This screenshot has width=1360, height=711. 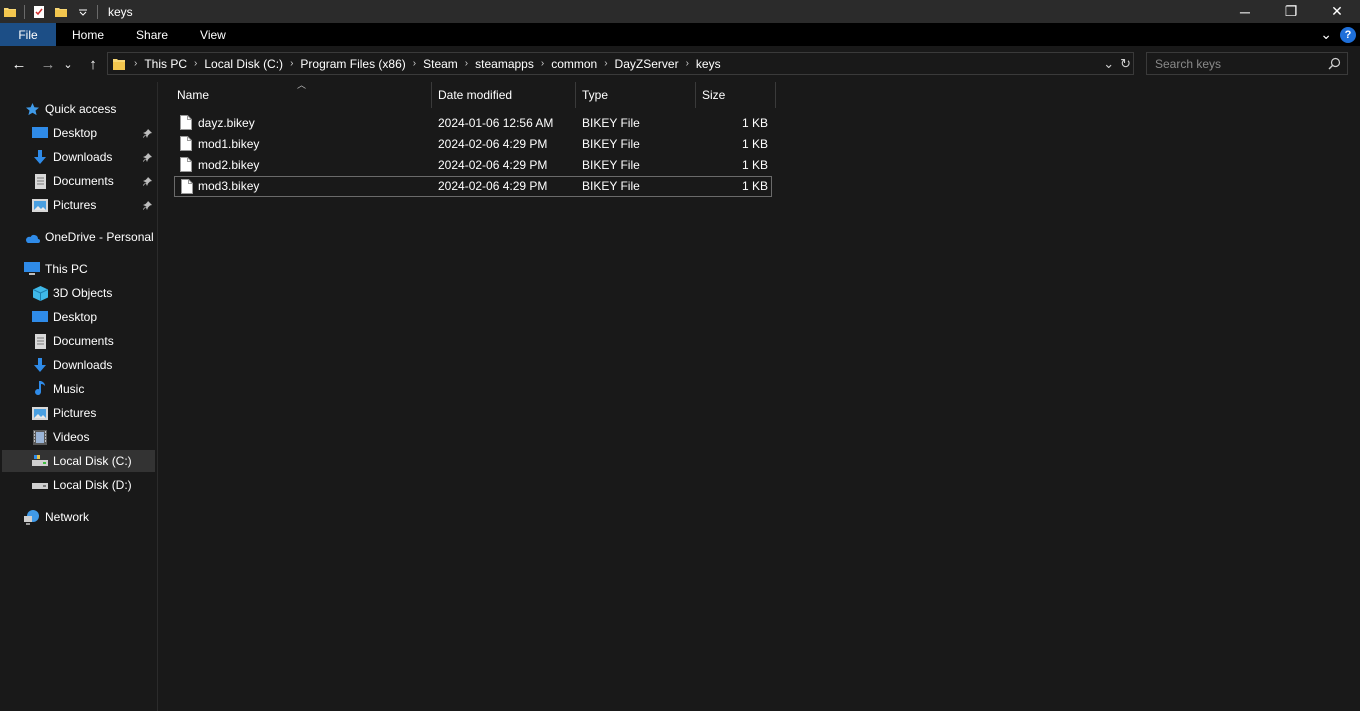 I want to click on forward-button: →, so click(x=48, y=64).